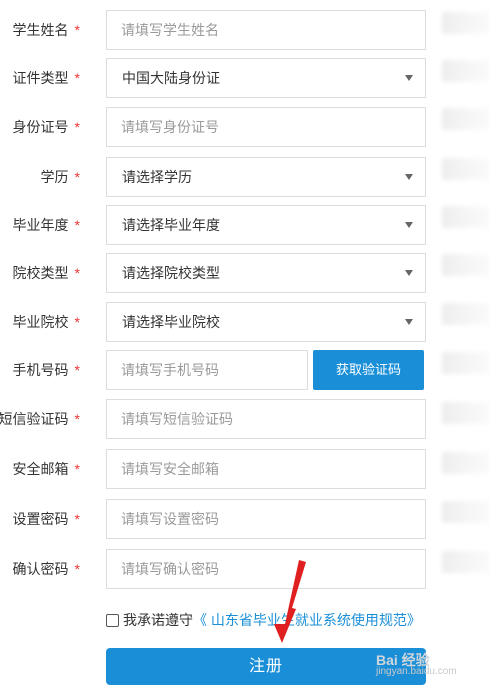 The width and height of the screenshot is (490, 699). Describe the element at coordinates (46, 127) in the screenshot. I see `id-number-label: 身份证号 *` at that location.